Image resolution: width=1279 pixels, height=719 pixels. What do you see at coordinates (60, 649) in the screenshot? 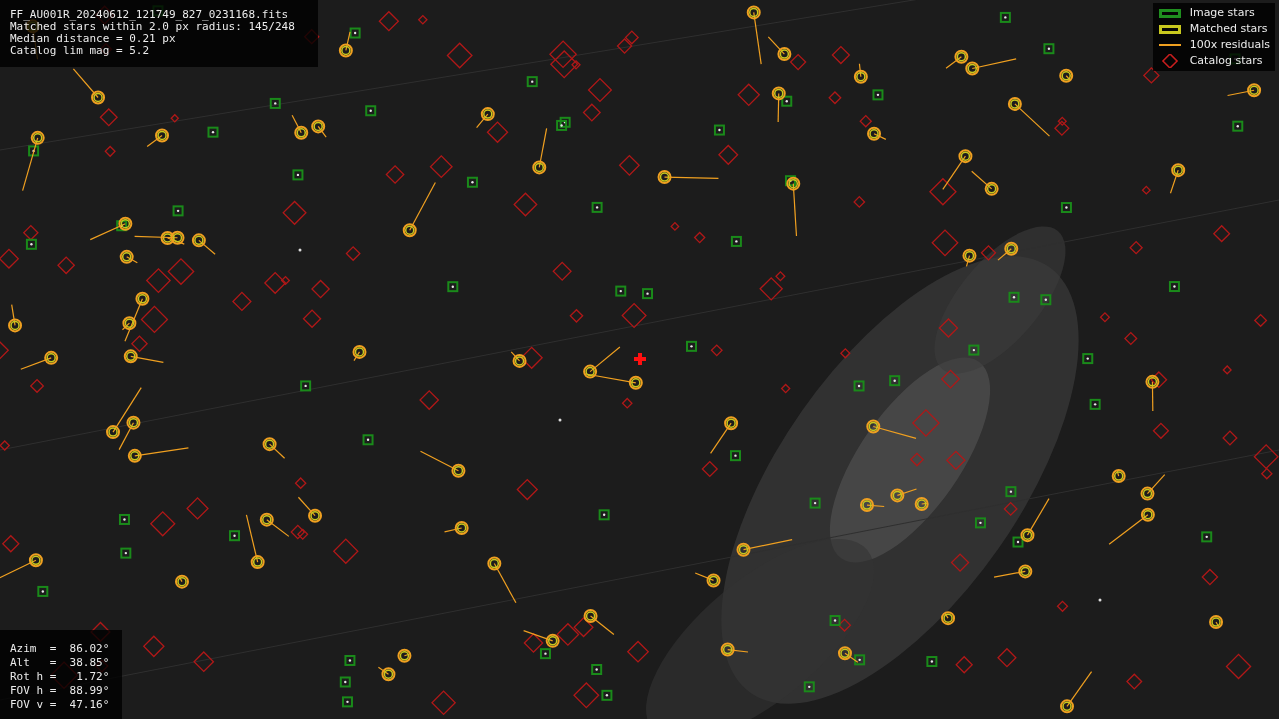
I see `pointing-text: Azim = 86.02°` at bounding box center [60, 649].